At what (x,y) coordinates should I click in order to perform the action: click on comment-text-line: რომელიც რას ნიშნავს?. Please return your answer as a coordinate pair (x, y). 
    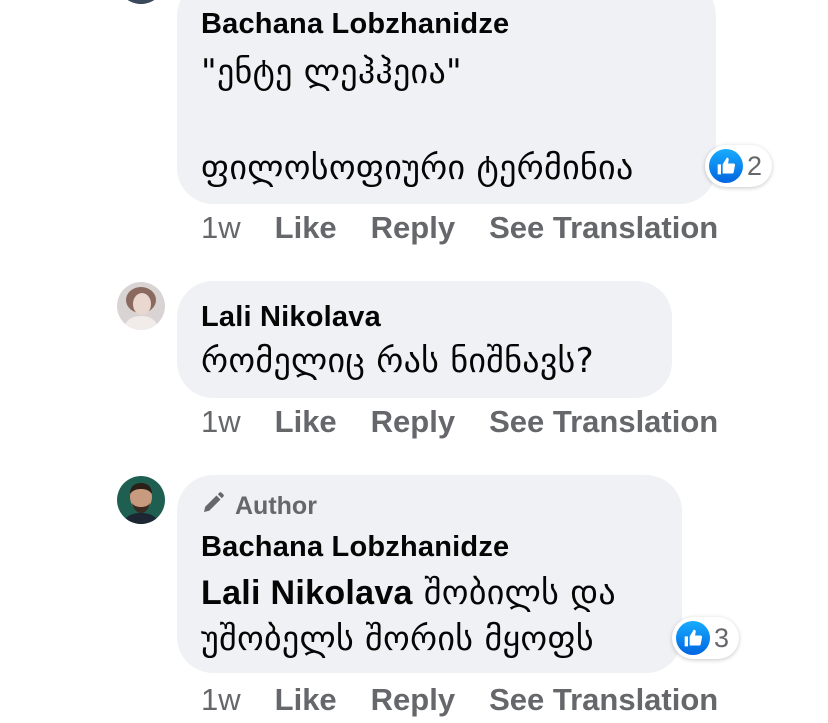
    Looking at the image, I should click on (397, 361).